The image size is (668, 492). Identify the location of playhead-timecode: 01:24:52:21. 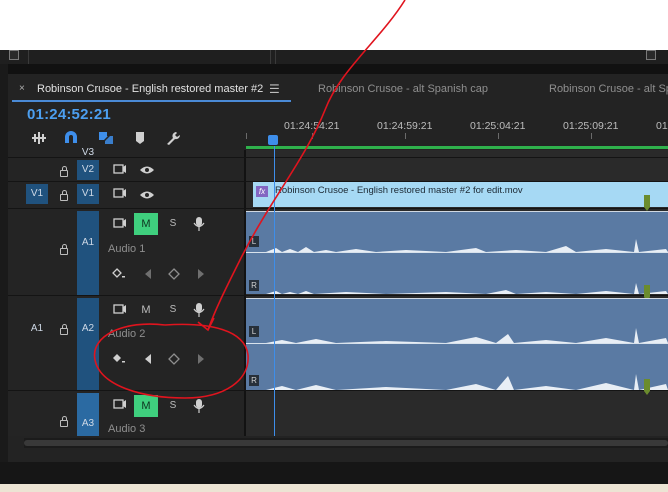
(69, 114).